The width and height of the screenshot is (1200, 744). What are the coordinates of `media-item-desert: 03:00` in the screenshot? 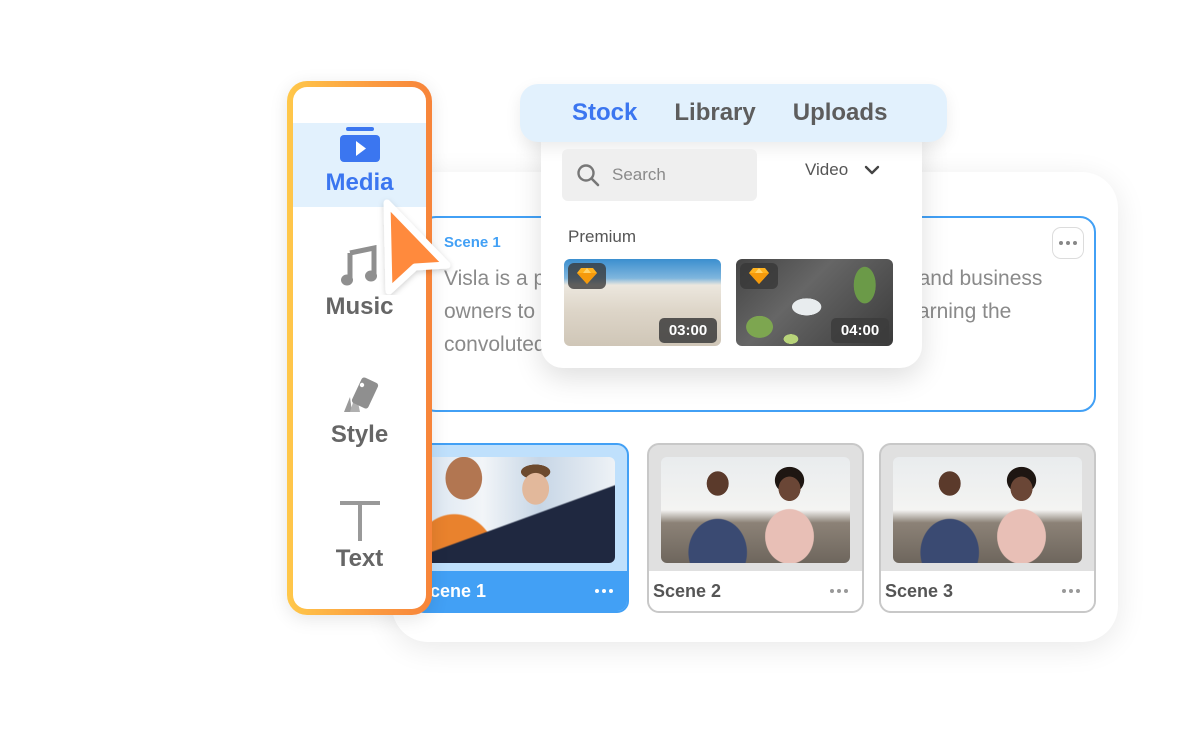 It's located at (642, 302).